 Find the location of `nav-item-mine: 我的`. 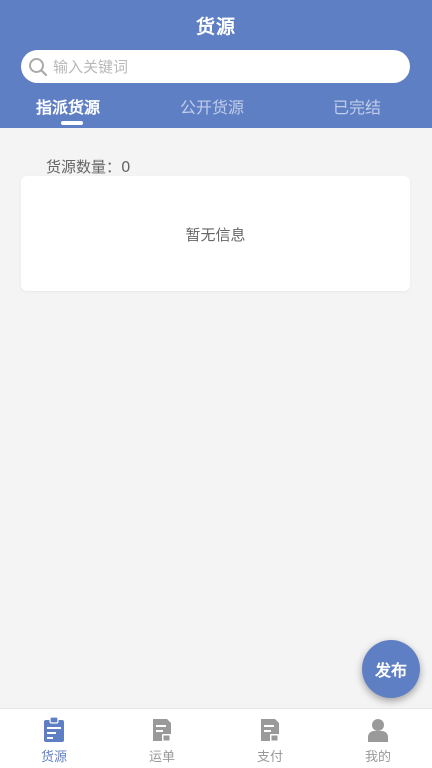

nav-item-mine: 我的 is located at coordinates (378, 738).